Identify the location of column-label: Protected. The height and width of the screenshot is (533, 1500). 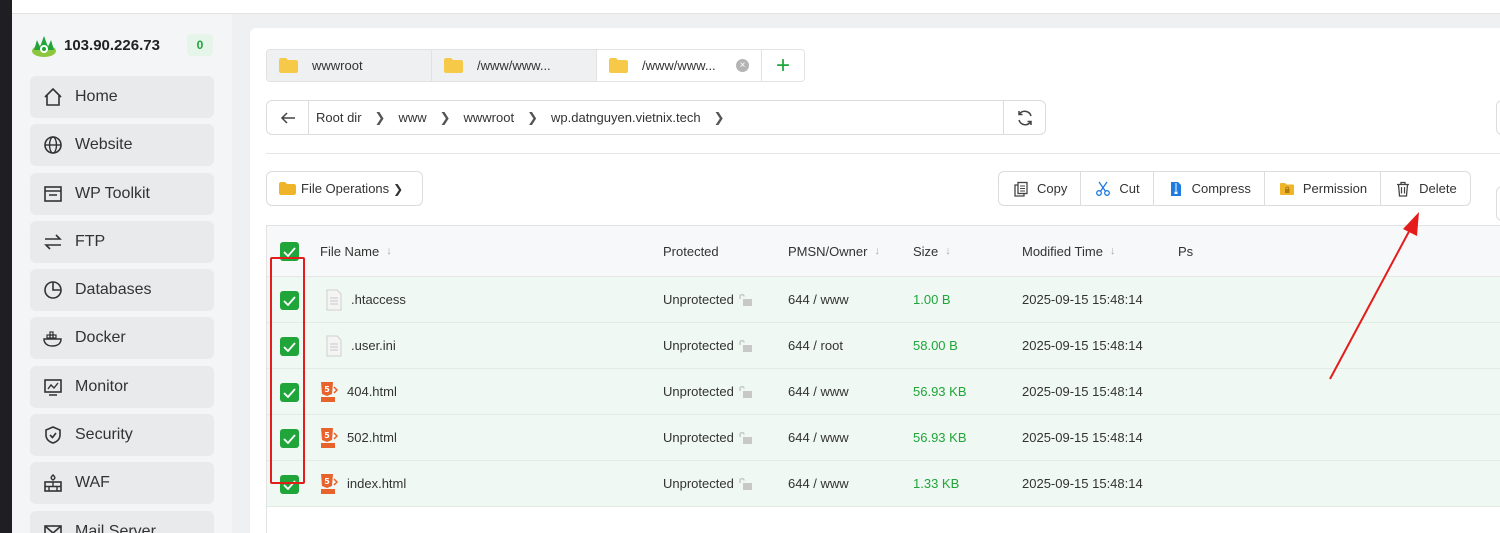
(691, 251).